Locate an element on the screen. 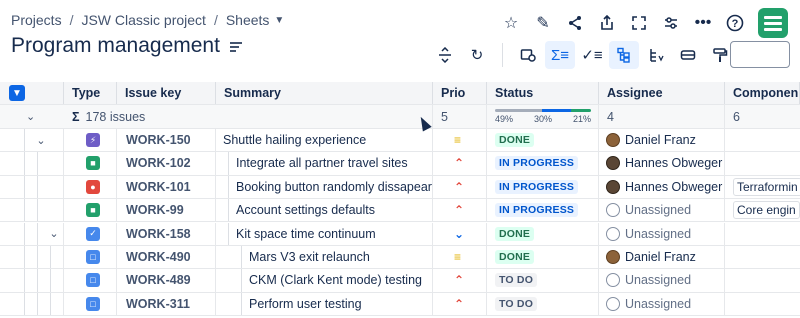 This screenshot has width=800, height=318. issue-summary: CKM (Clark Kent mode) testing is located at coordinates (324, 280).